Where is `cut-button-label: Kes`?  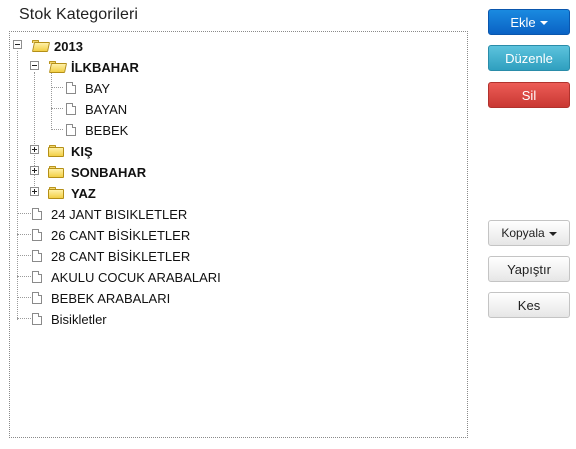 cut-button-label: Kes is located at coordinates (529, 305).